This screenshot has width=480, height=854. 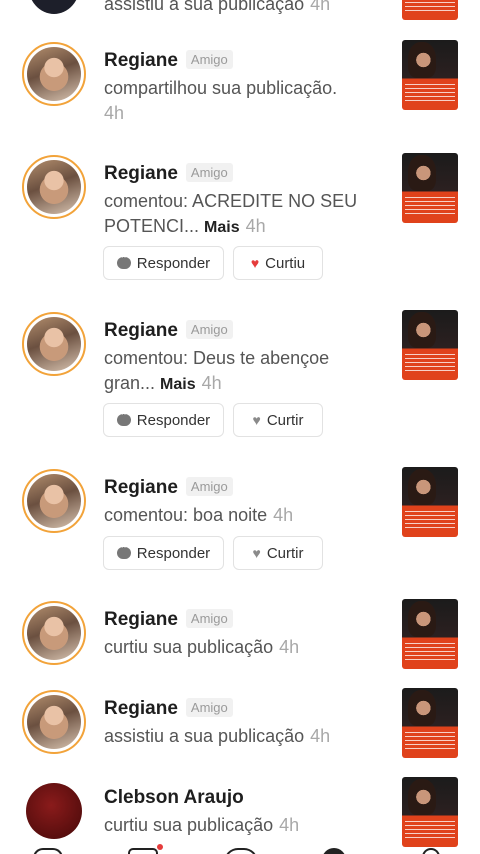 I want to click on bottom-navigation, so click(x=240, y=849).